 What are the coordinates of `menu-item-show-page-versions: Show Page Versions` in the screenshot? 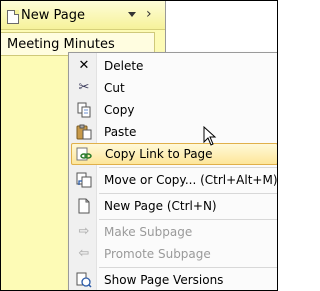 It's located at (174, 279).